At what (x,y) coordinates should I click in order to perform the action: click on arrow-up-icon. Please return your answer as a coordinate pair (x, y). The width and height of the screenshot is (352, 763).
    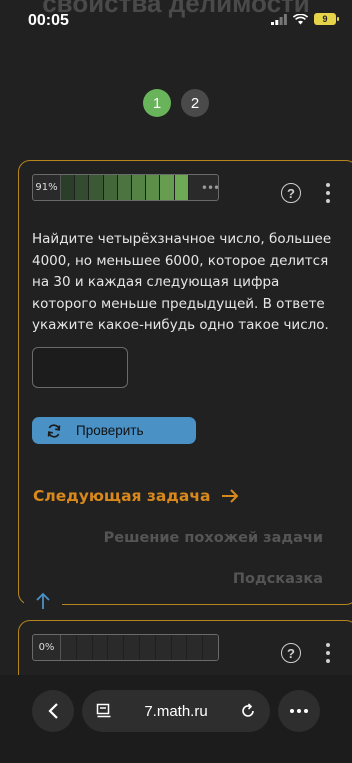
    Looking at the image, I should click on (43, 600).